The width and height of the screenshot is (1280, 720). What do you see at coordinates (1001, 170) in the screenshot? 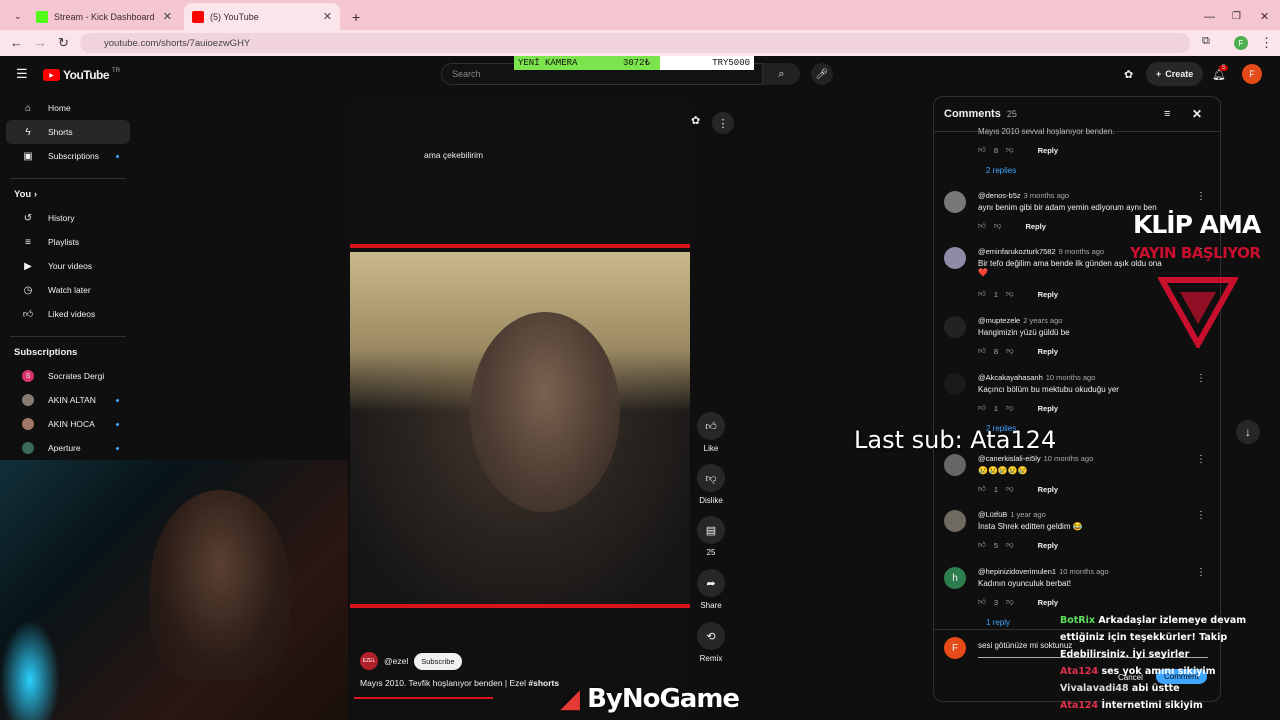
I see `view-replies-button: 2 replies` at bounding box center [1001, 170].